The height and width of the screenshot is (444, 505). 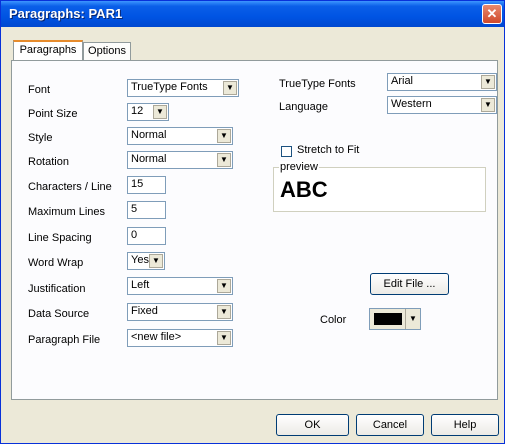 What do you see at coordinates (140, 285) in the screenshot?
I see `justification-value: Left` at bounding box center [140, 285].